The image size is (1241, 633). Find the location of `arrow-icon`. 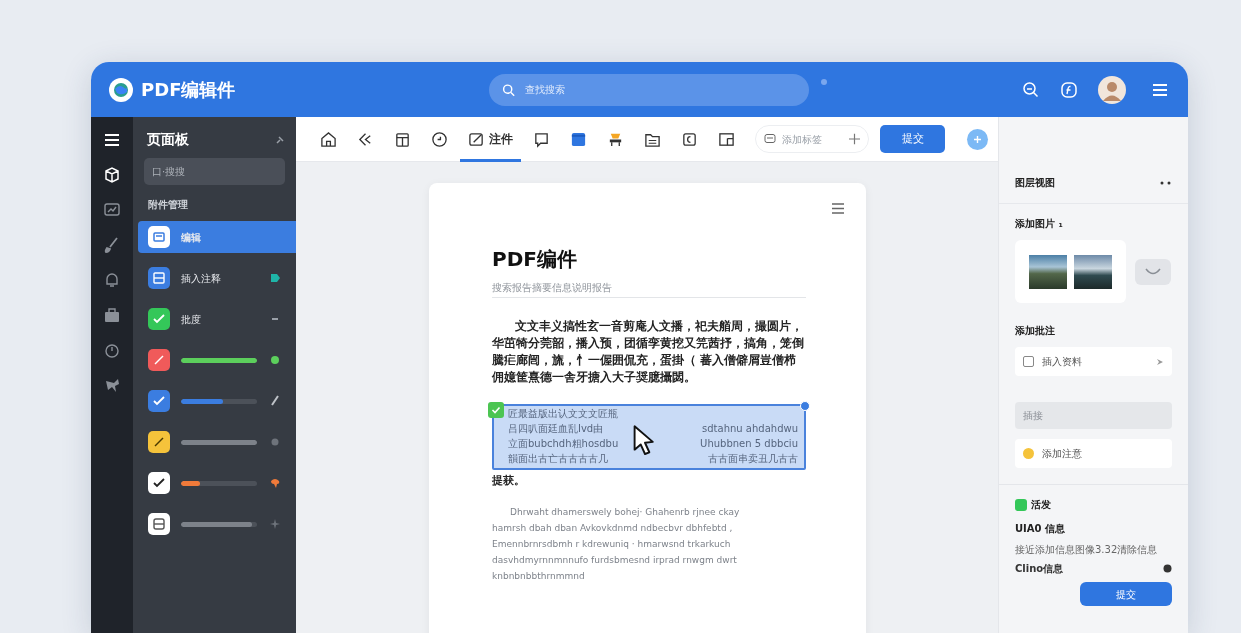

arrow-icon is located at coordinates (1160, 361).